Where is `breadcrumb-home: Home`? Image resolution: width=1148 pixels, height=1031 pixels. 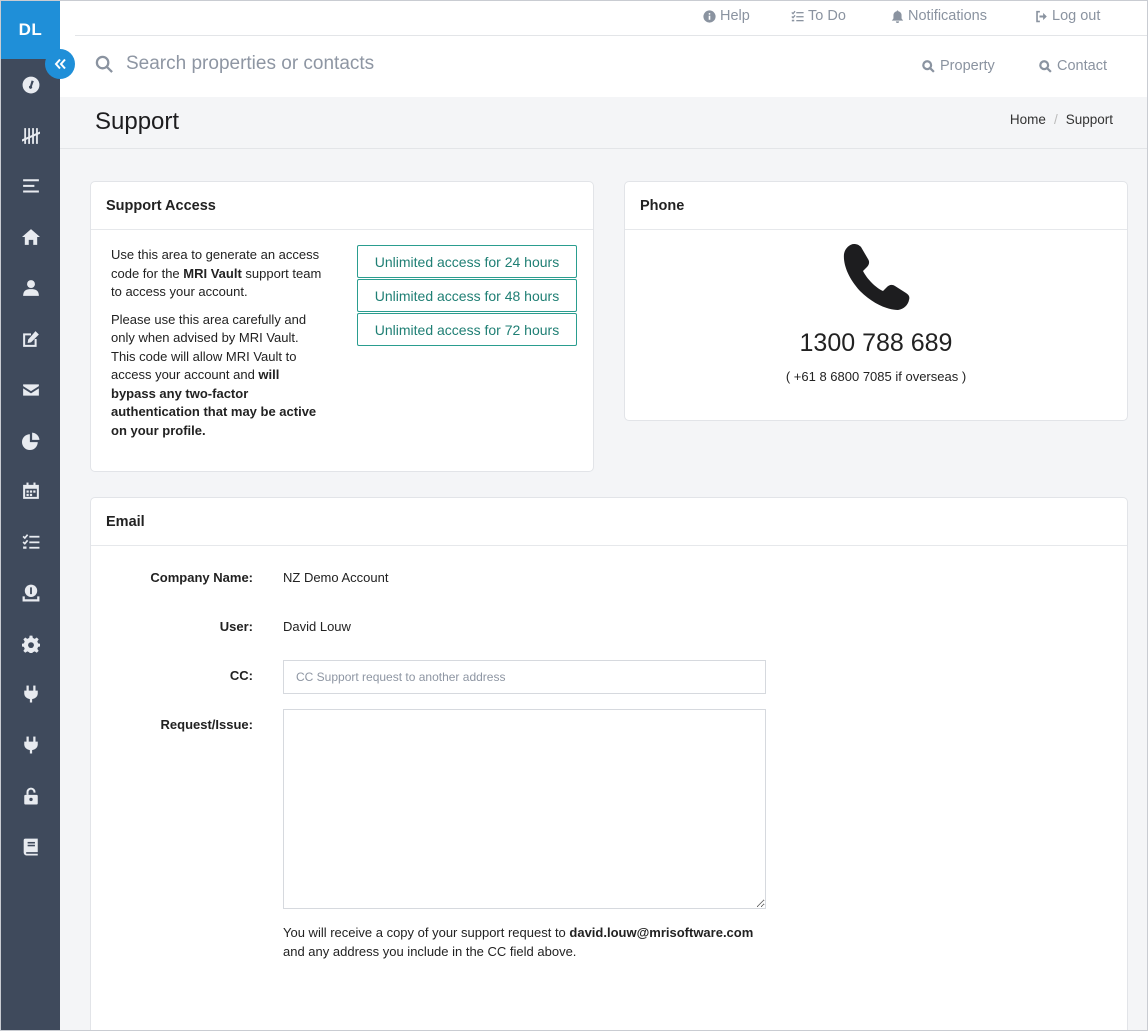 breadcrumb-home: Home is located at coordinates (1028, 119).